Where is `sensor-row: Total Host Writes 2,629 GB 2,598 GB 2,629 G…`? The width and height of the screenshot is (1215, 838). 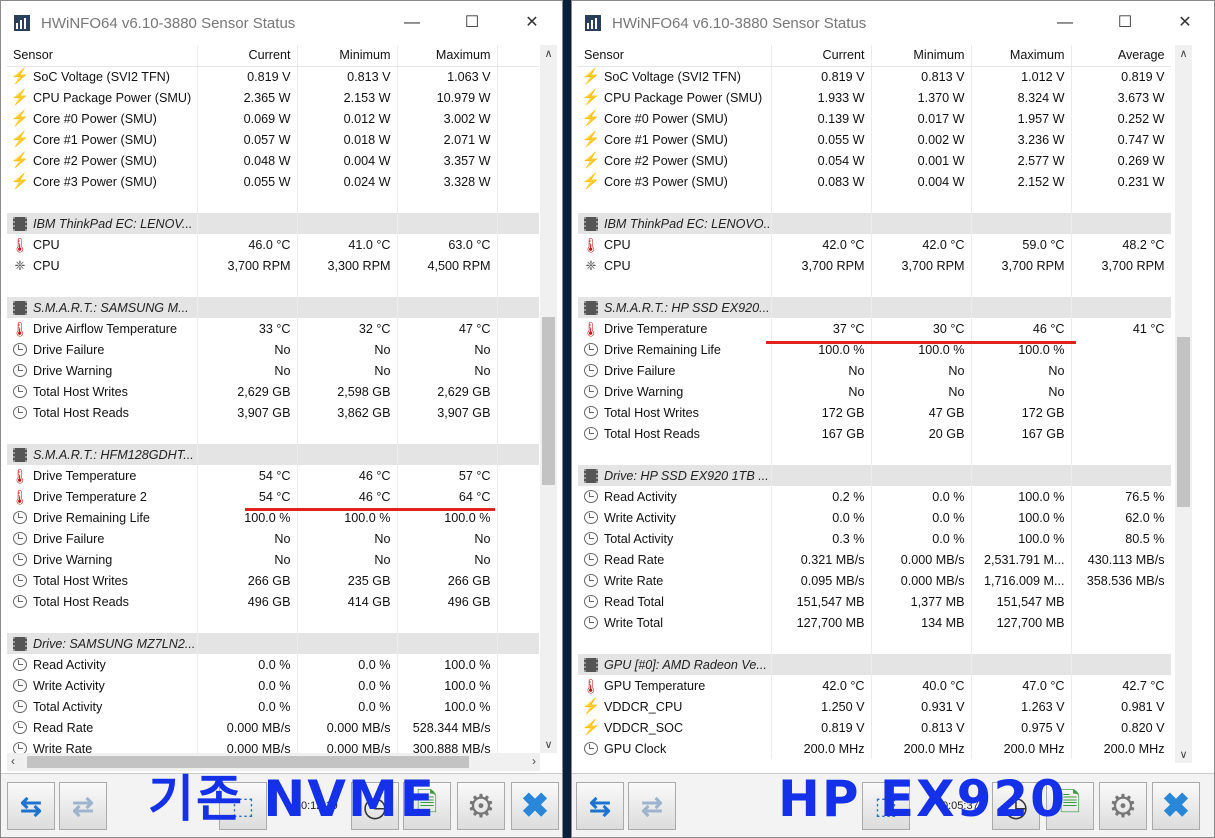 sensor-row: Total Host Writes 2,629 GB 2,598 GB 2,629 G… is located at coordinates (273, 391).